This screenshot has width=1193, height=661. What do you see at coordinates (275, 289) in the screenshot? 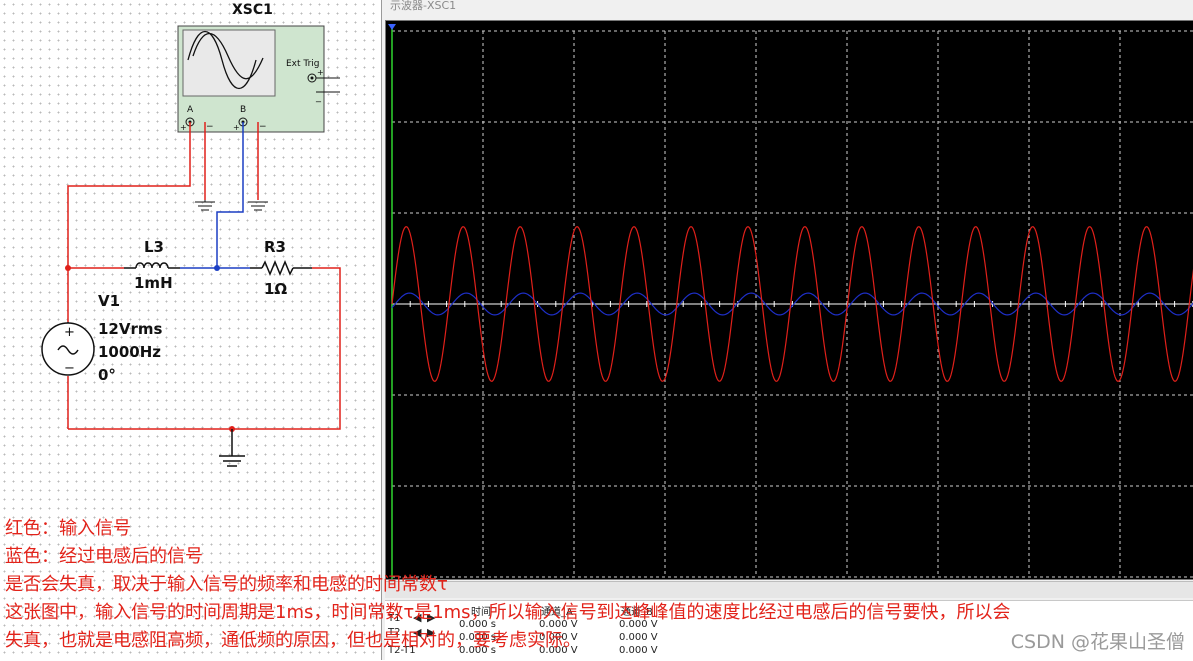
I see `resistor-value: 1Ω` at bounding box center [275, 289].